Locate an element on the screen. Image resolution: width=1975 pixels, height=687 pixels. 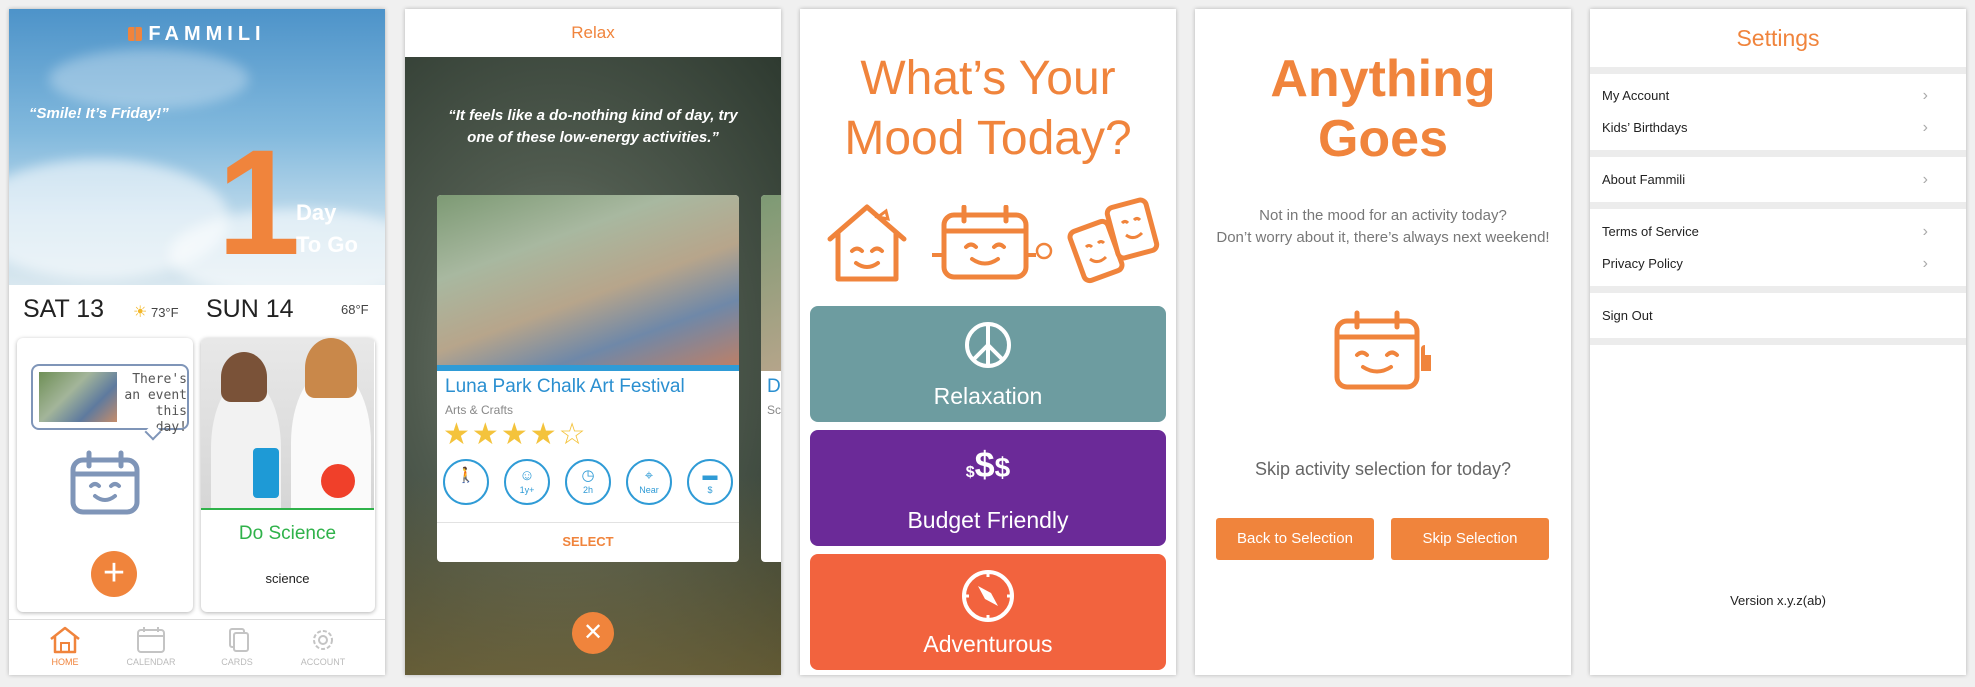
adventurous-button: Adventurous is located at coordinates (988, 612).